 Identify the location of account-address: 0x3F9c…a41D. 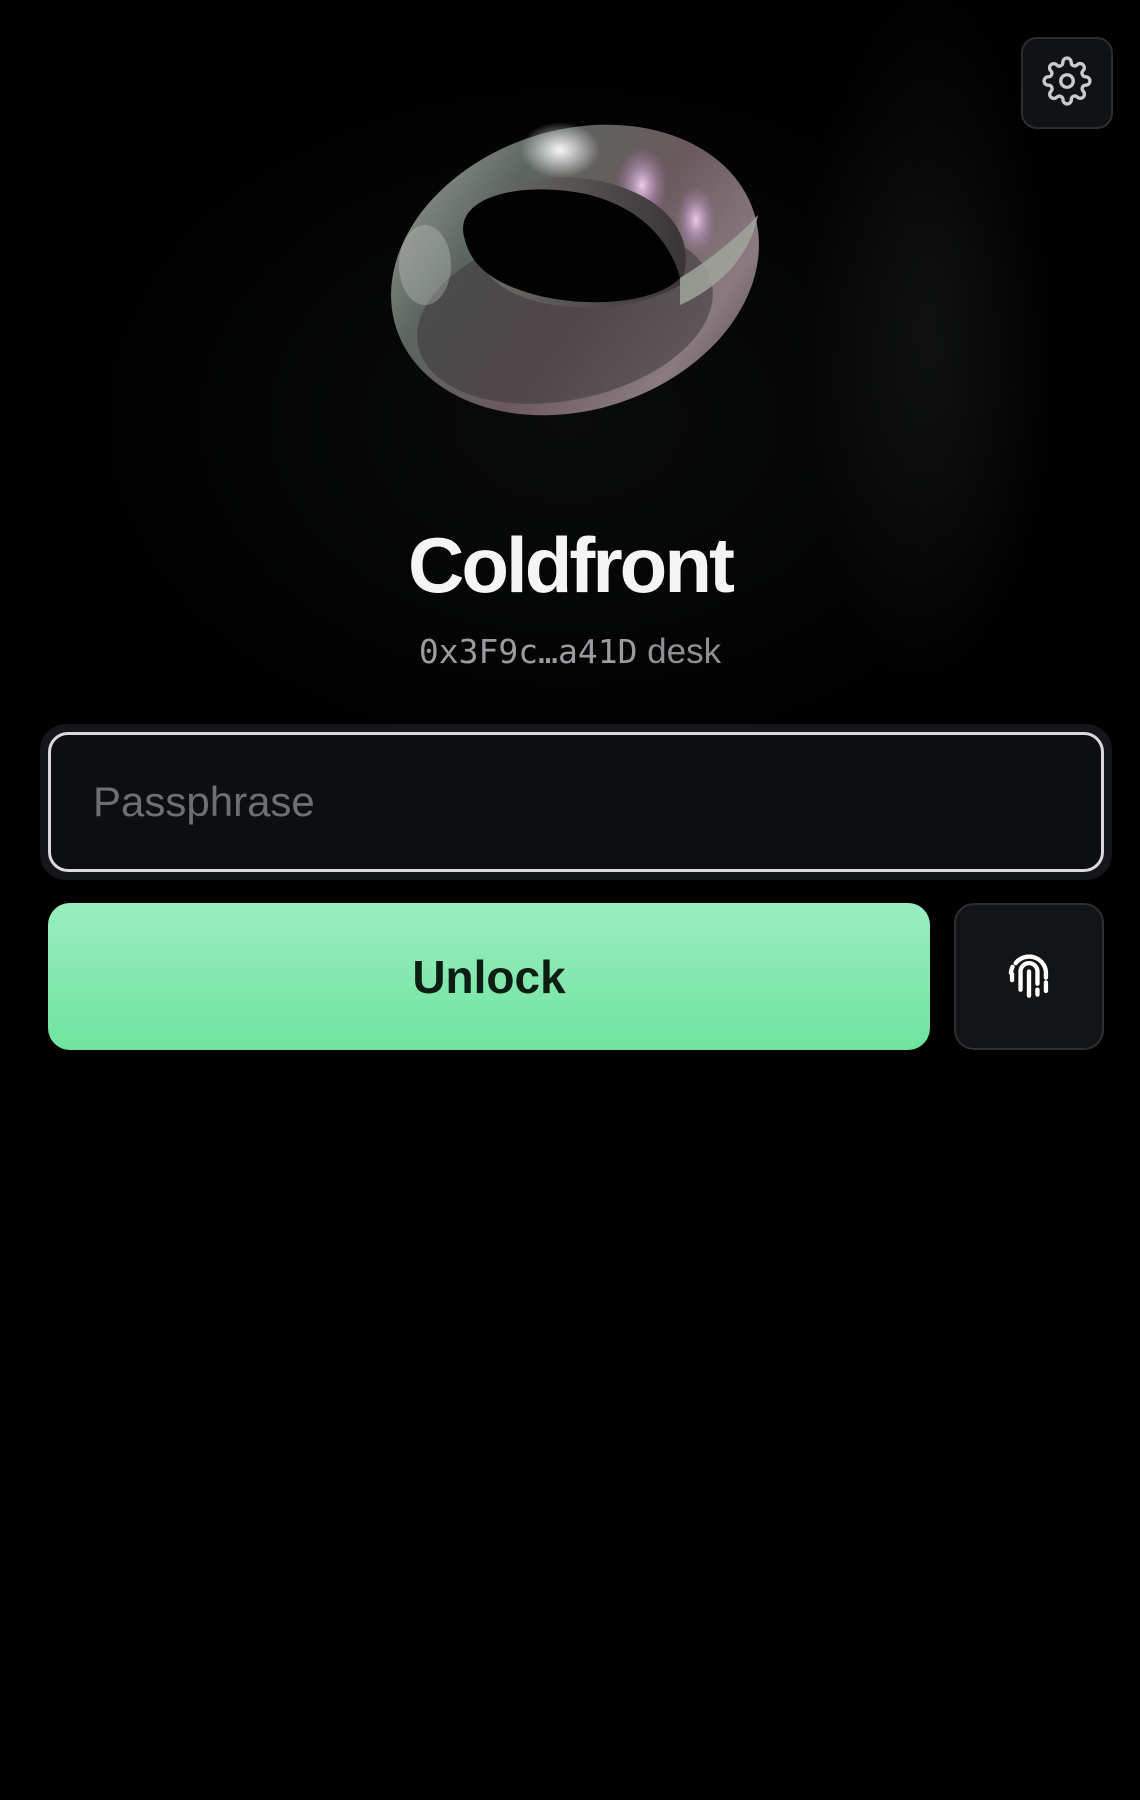
(528, 651).